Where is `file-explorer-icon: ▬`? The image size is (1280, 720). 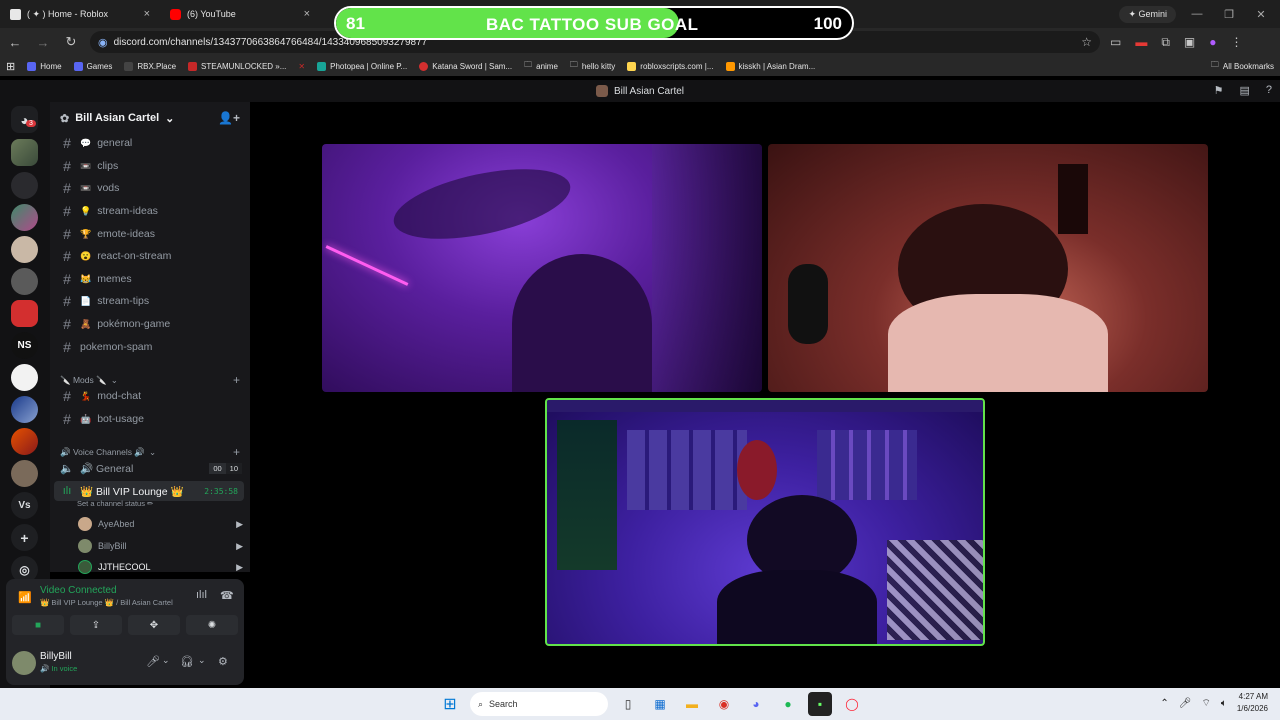 file-explorer-icon: ▬ is located at coordinates (692, 704).